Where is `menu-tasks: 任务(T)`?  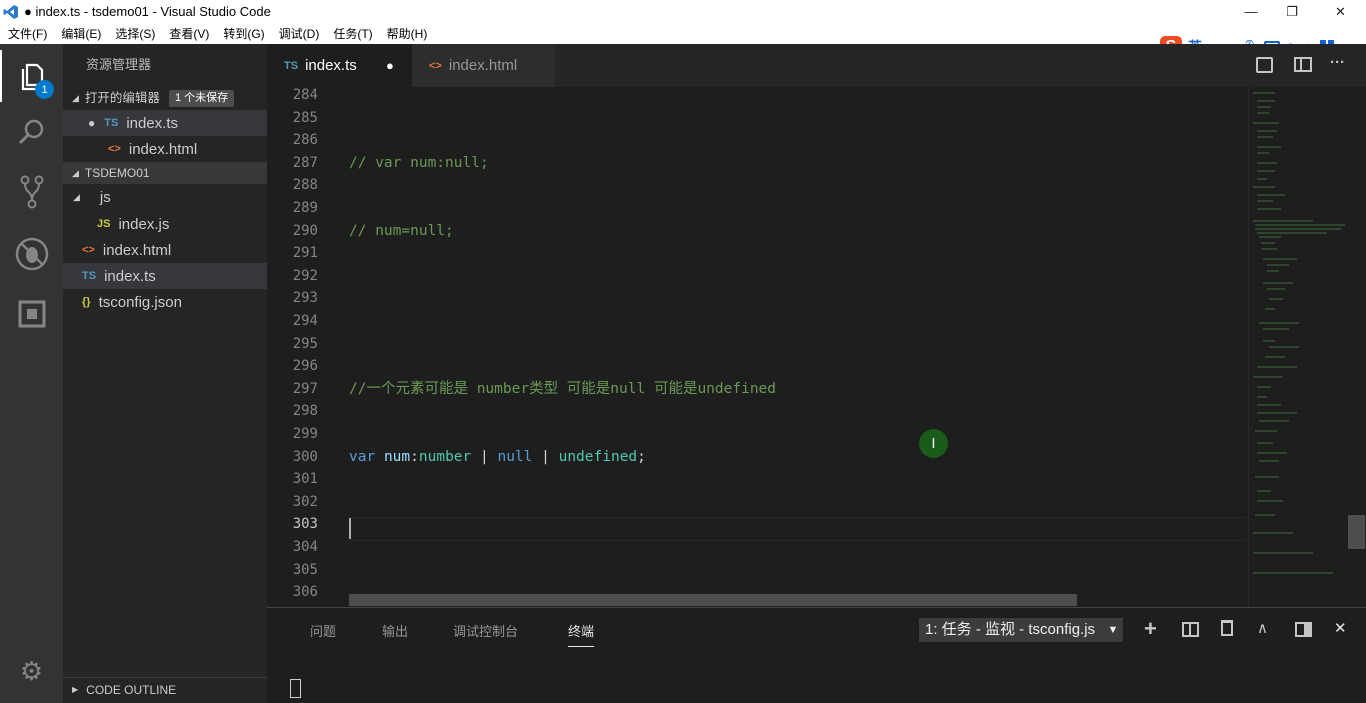
menu-tasks: 任务(T) is located at coordinates (351, 33).